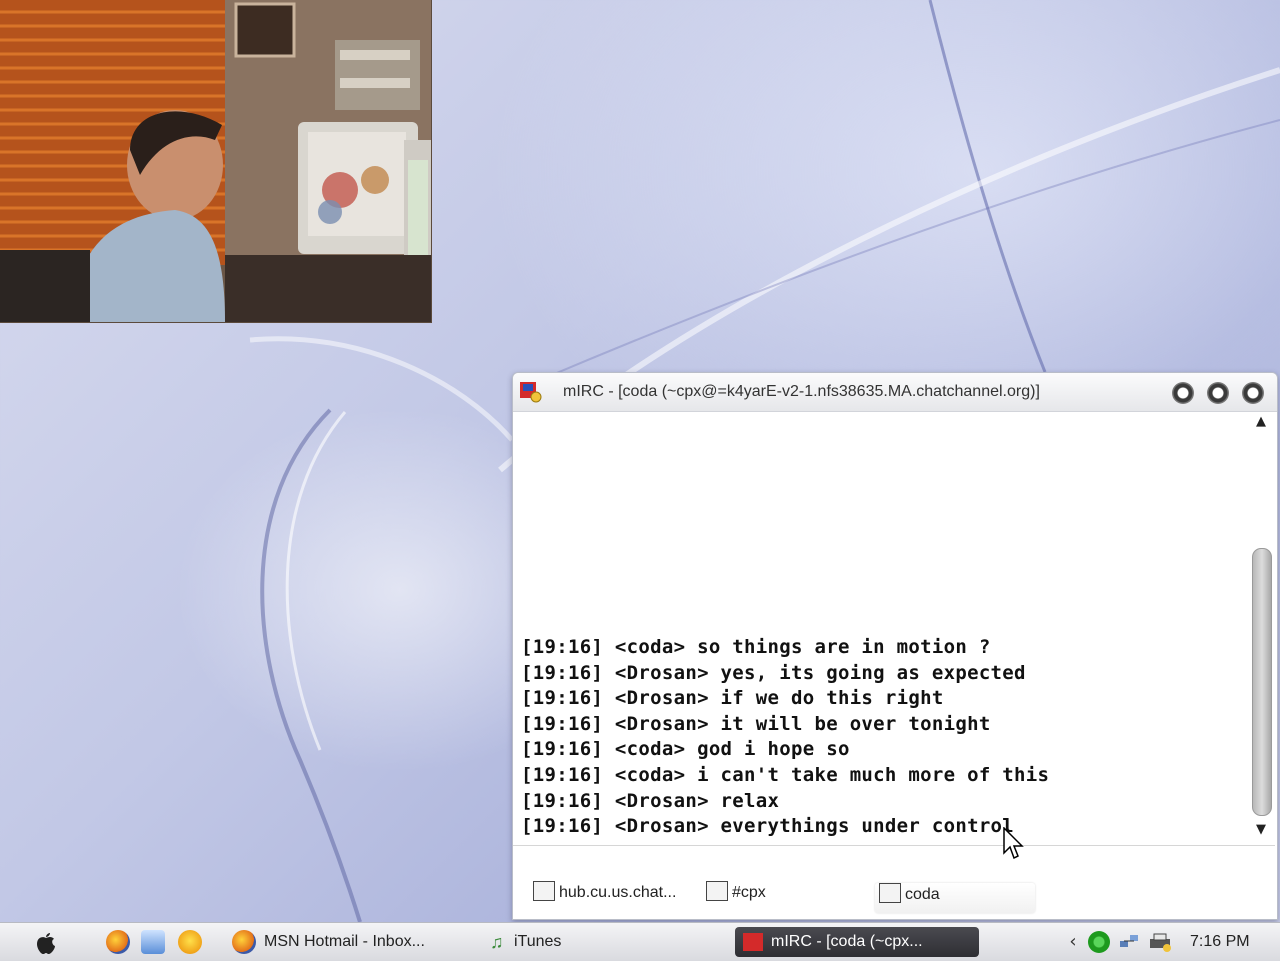 This screenshot has width=1280, height=961. I want to click on webcam-video, so click(216, 161).